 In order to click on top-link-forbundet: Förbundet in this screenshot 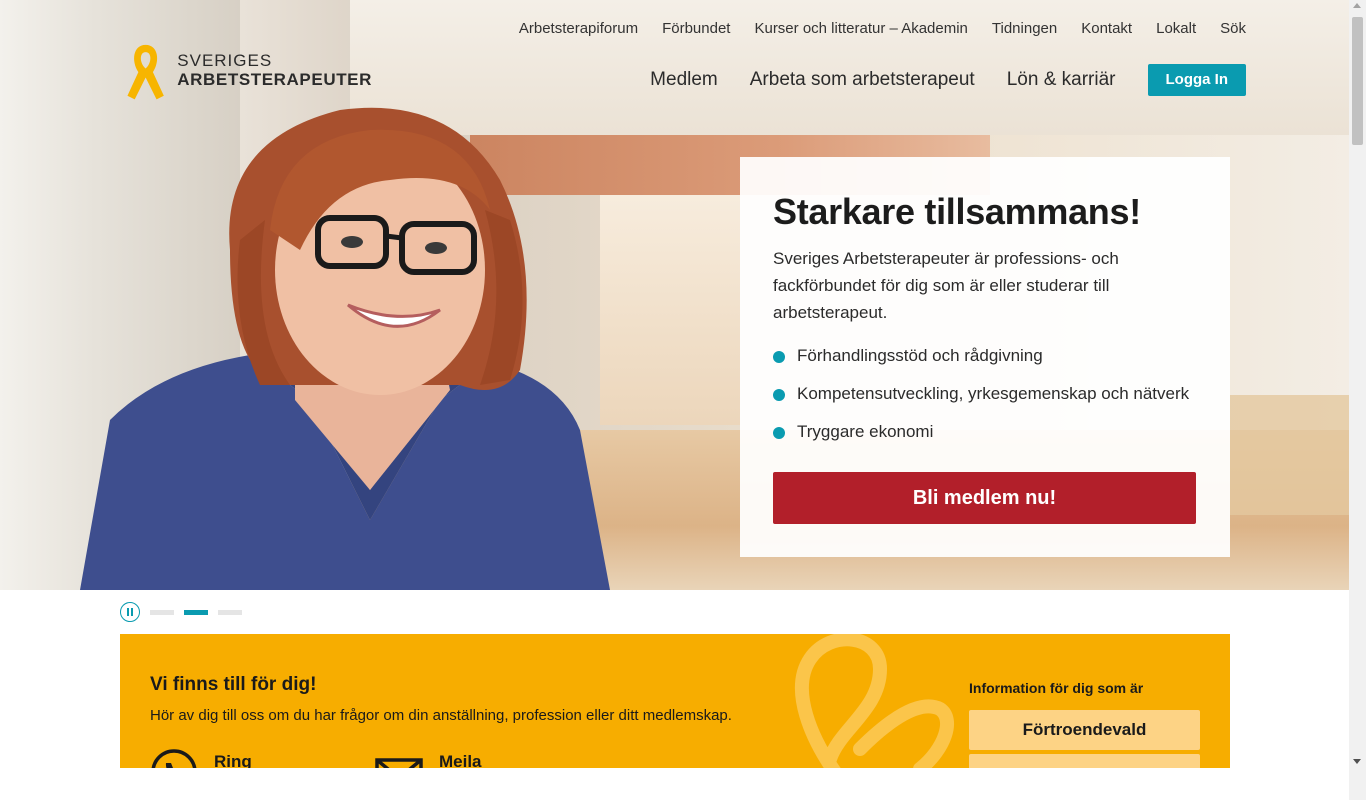, I will do `click(696, 28)`.